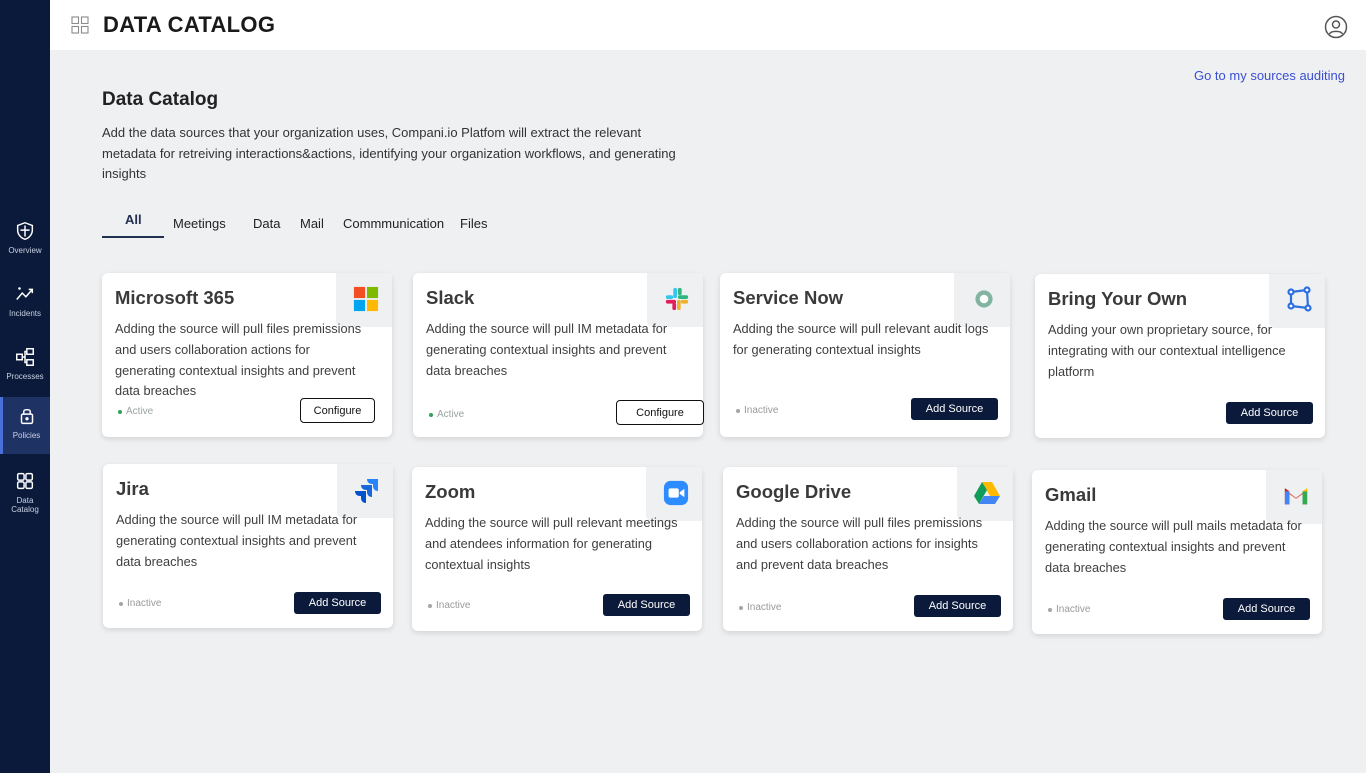 This screenshot has height=773, width=1366. I want to click on servicenow-logo-icon, so click(984, 299).